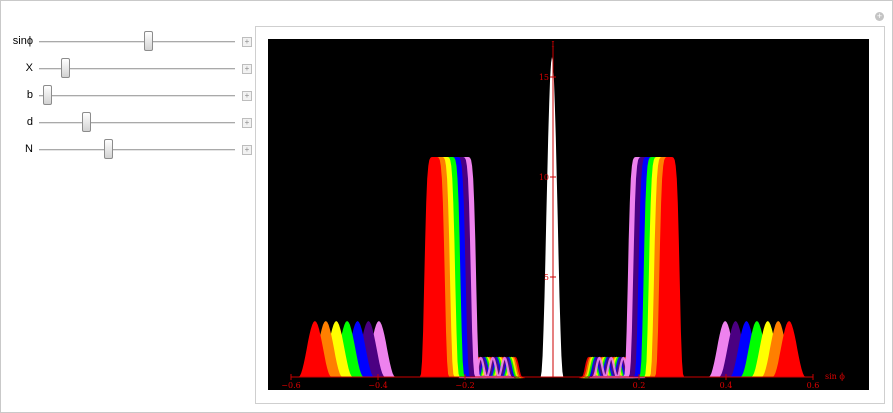  Describe the element at coordinates (29, 68) in the screenshot. I see `control-label-x: X` at that location.